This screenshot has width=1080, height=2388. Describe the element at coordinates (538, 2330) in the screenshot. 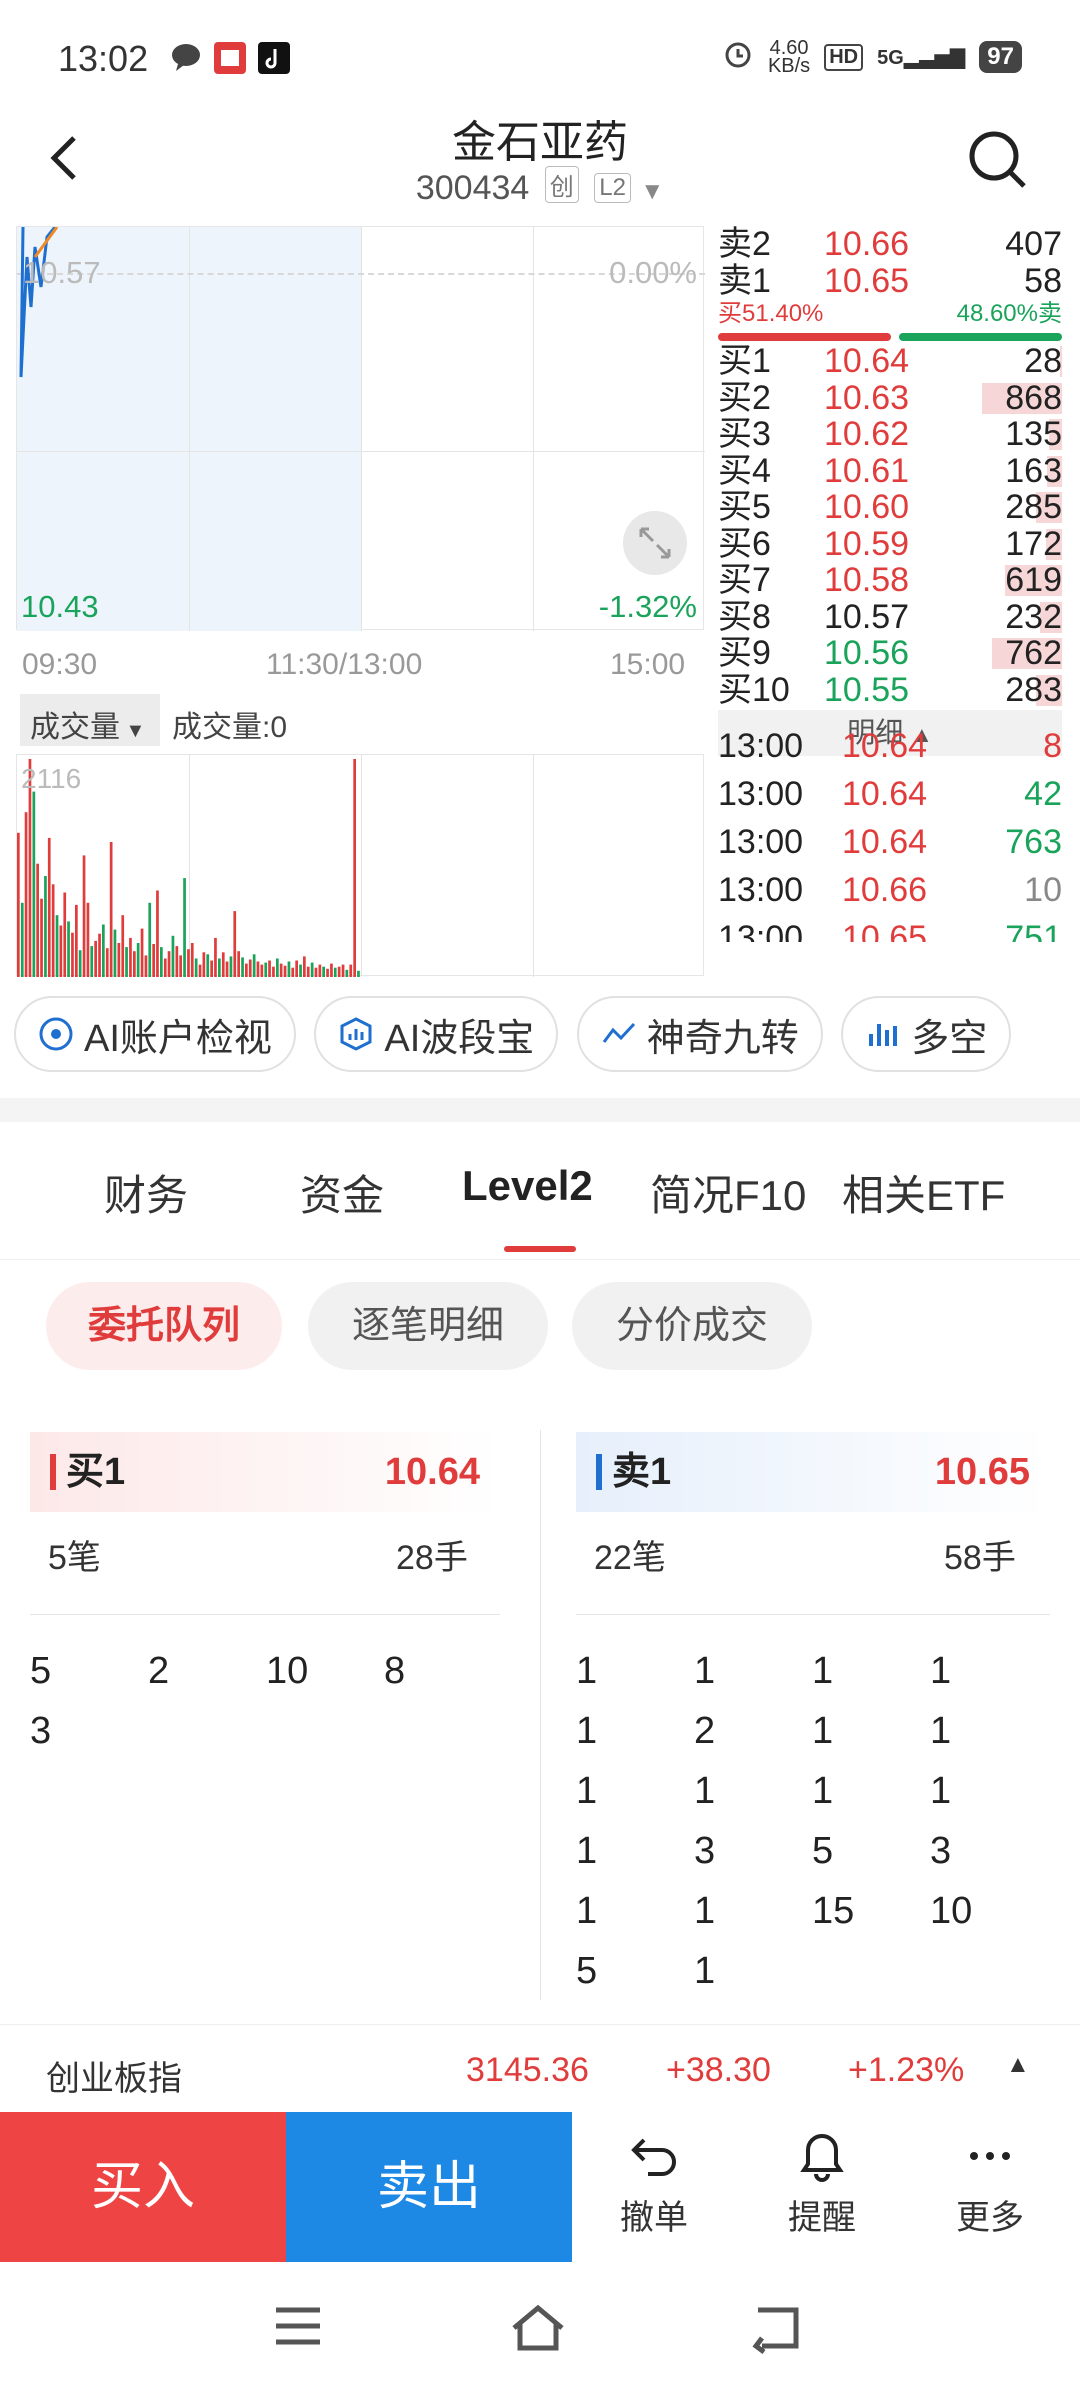

I see `home-icon` at that location.